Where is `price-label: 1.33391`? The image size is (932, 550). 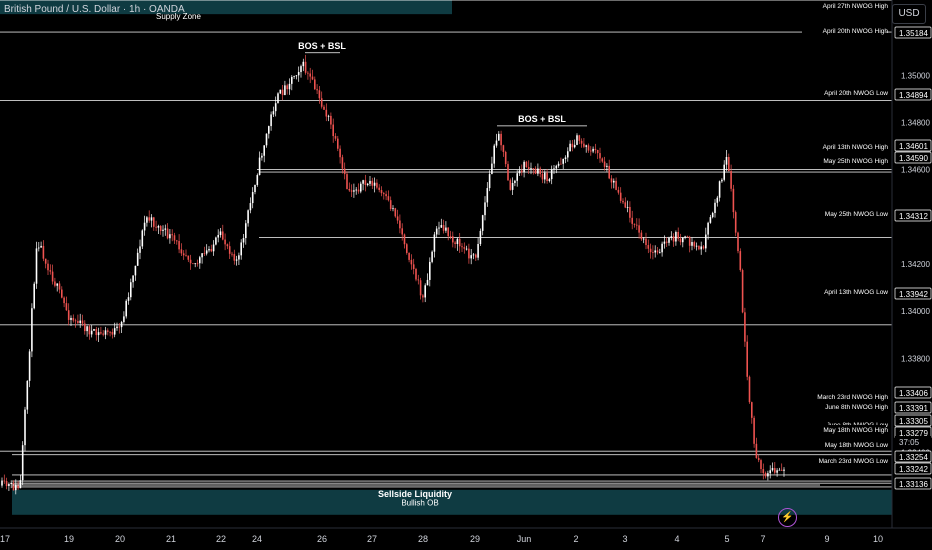
price-label: 1.33391 is located at coordinates (913, 408).